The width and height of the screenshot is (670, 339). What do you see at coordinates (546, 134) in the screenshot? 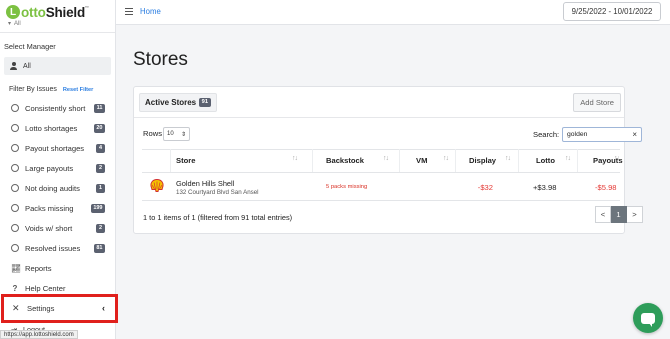
I see `search-label: Search:` at bounding box center [546, 134].